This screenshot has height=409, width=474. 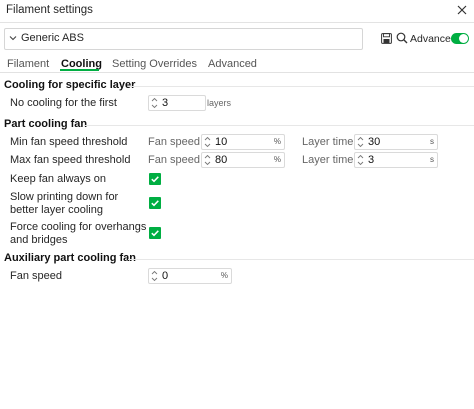 I want to click on no-cooling-label: No cooling for the first, so click(x=63, y=103).